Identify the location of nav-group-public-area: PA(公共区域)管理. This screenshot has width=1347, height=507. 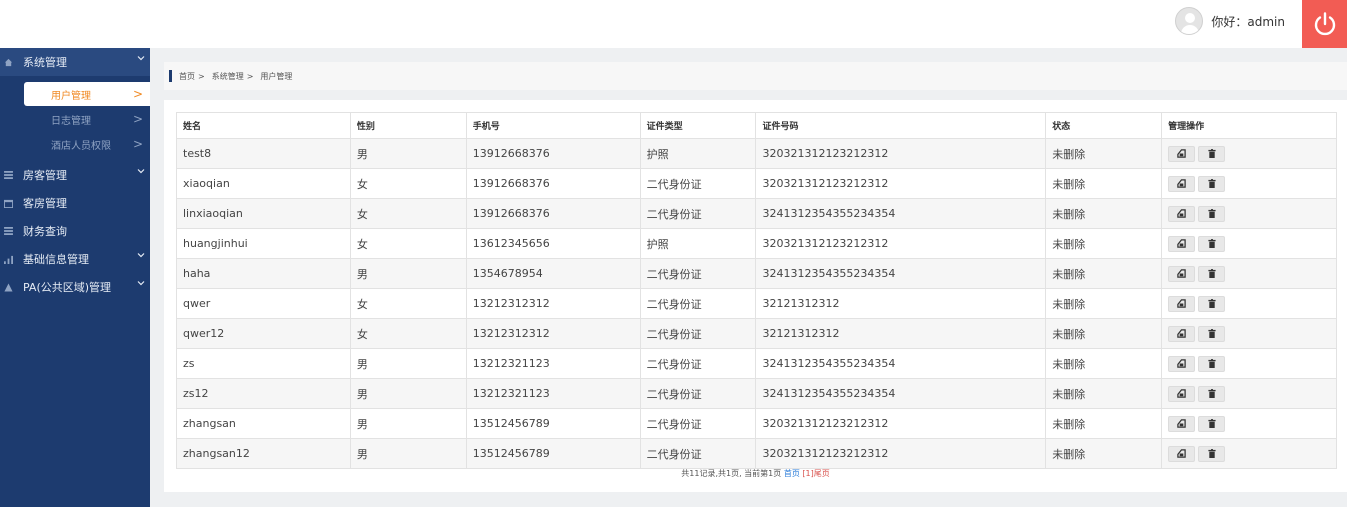
(75, 287).